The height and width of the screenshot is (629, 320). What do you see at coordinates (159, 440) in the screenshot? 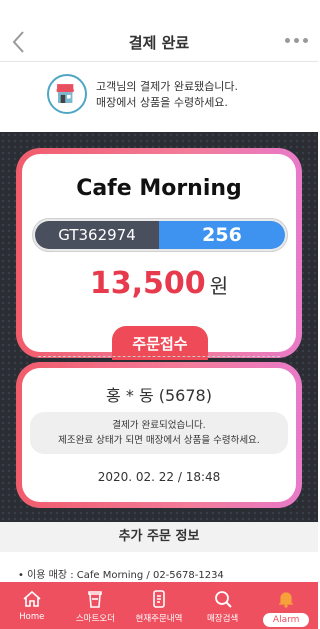
I see `message-line-2: 제조완료 상태가 되면 매장에서 상품을 수령하세요.` at bounding box center [159, 440].